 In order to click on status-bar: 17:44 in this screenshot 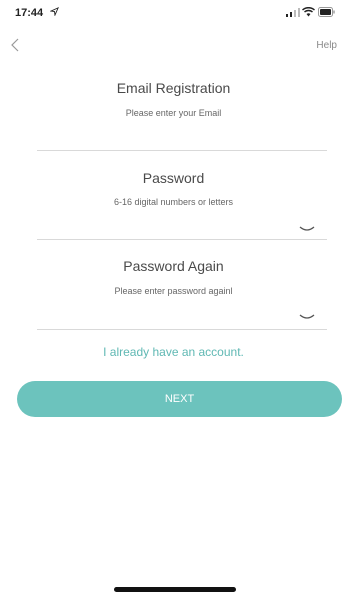, I will do `click(173, 12)`.